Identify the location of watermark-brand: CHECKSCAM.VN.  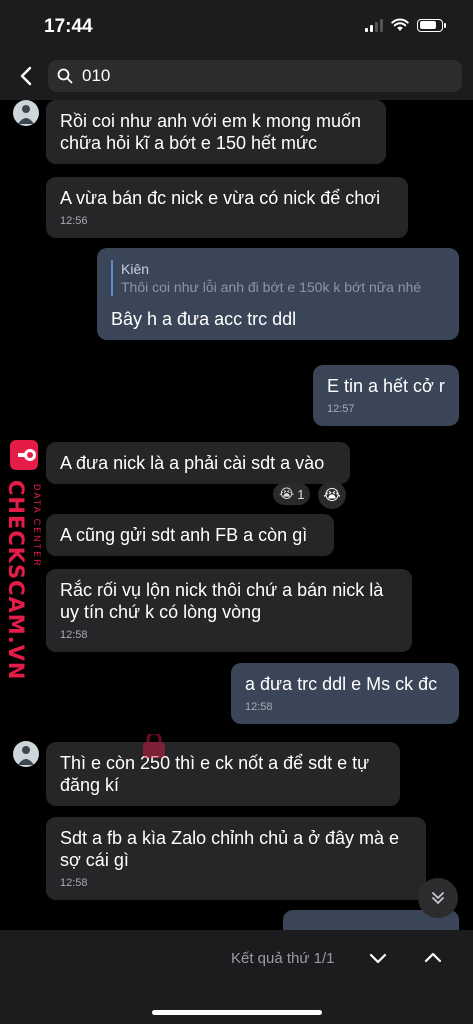
(16, 580).